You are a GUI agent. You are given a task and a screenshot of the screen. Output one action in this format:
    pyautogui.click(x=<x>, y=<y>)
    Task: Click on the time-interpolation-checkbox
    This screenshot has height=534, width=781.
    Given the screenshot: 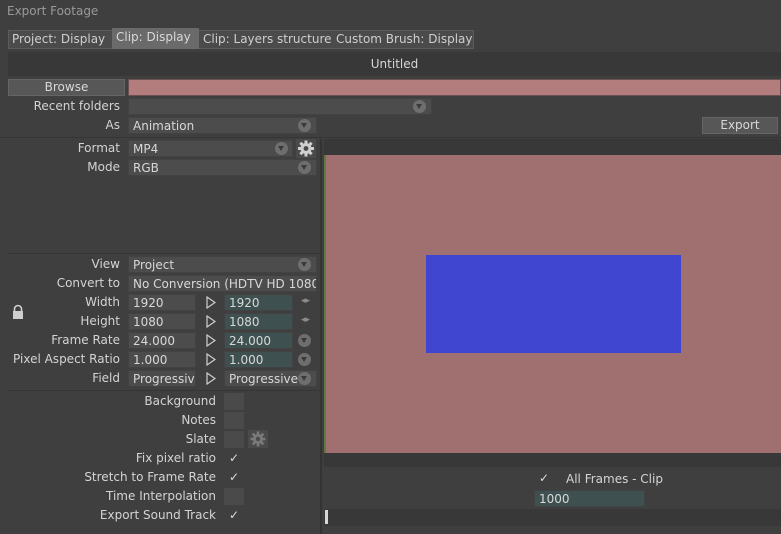 What is the action you would take?
    pyautogui.click(x=234, y=496)
    